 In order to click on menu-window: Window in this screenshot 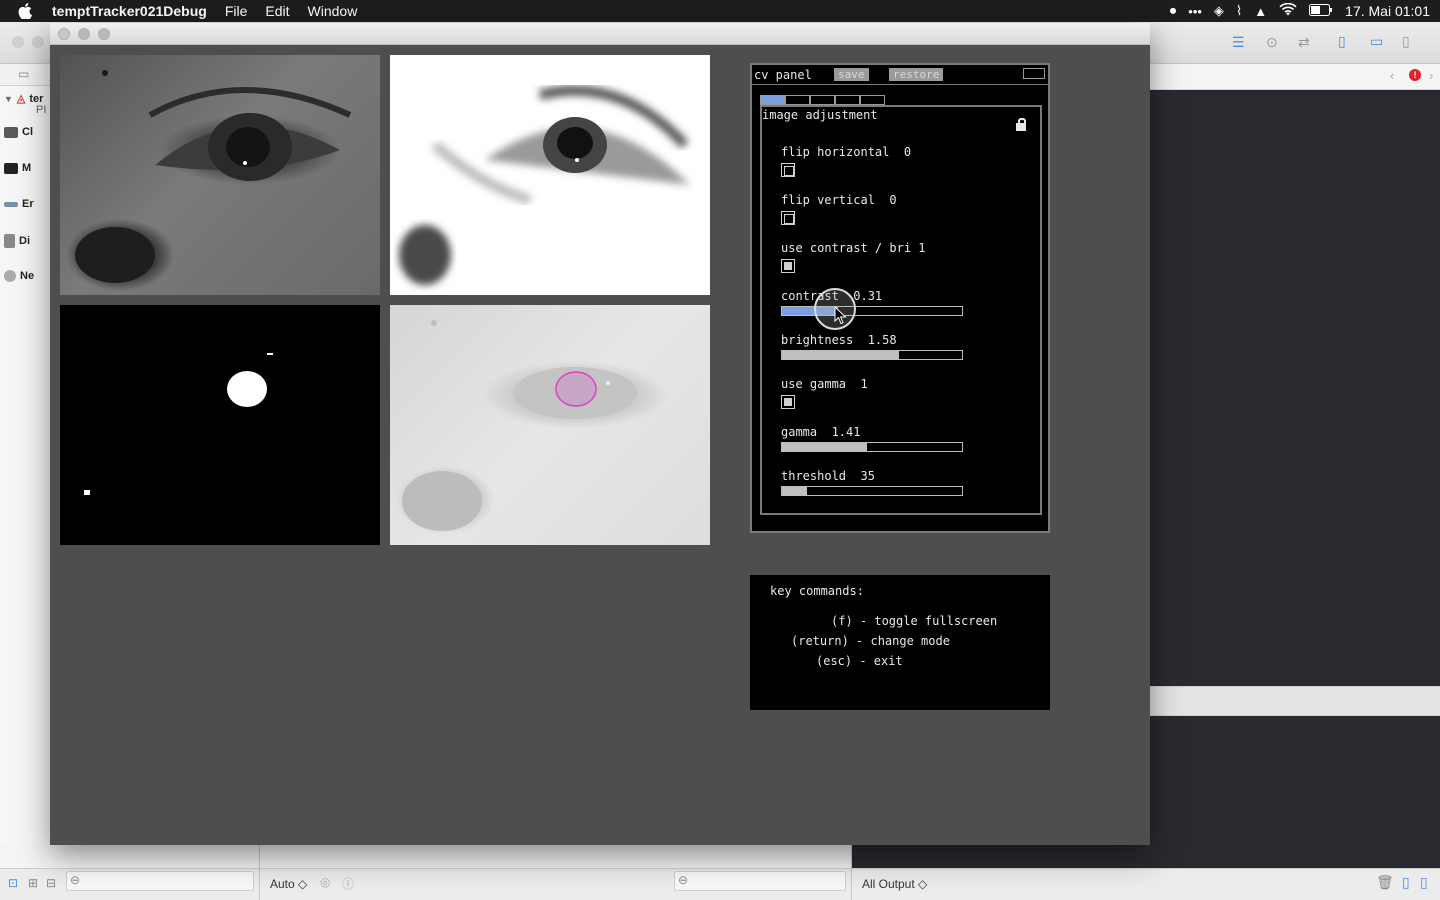, I will do `click(333, 11)`.